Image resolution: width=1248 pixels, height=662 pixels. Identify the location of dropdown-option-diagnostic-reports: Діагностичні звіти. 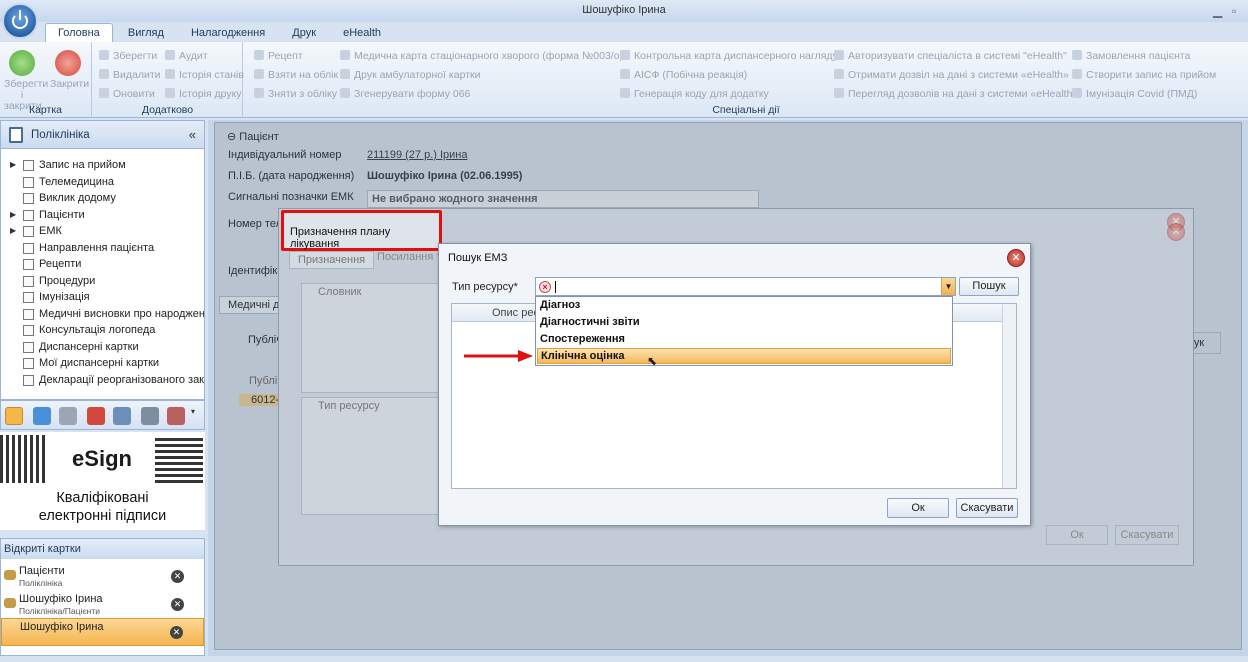
(744, 323).